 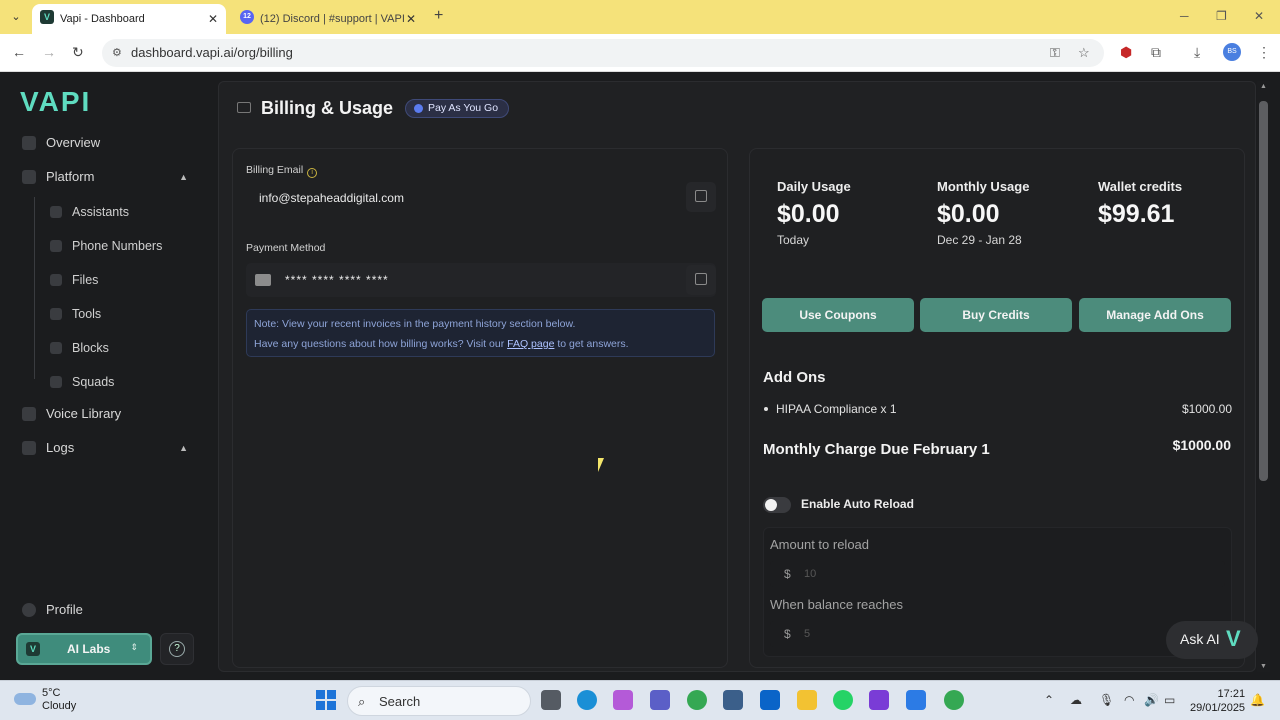 I want to click on ask-ai-button: Ask AI V, so click(x=1212, y=640).